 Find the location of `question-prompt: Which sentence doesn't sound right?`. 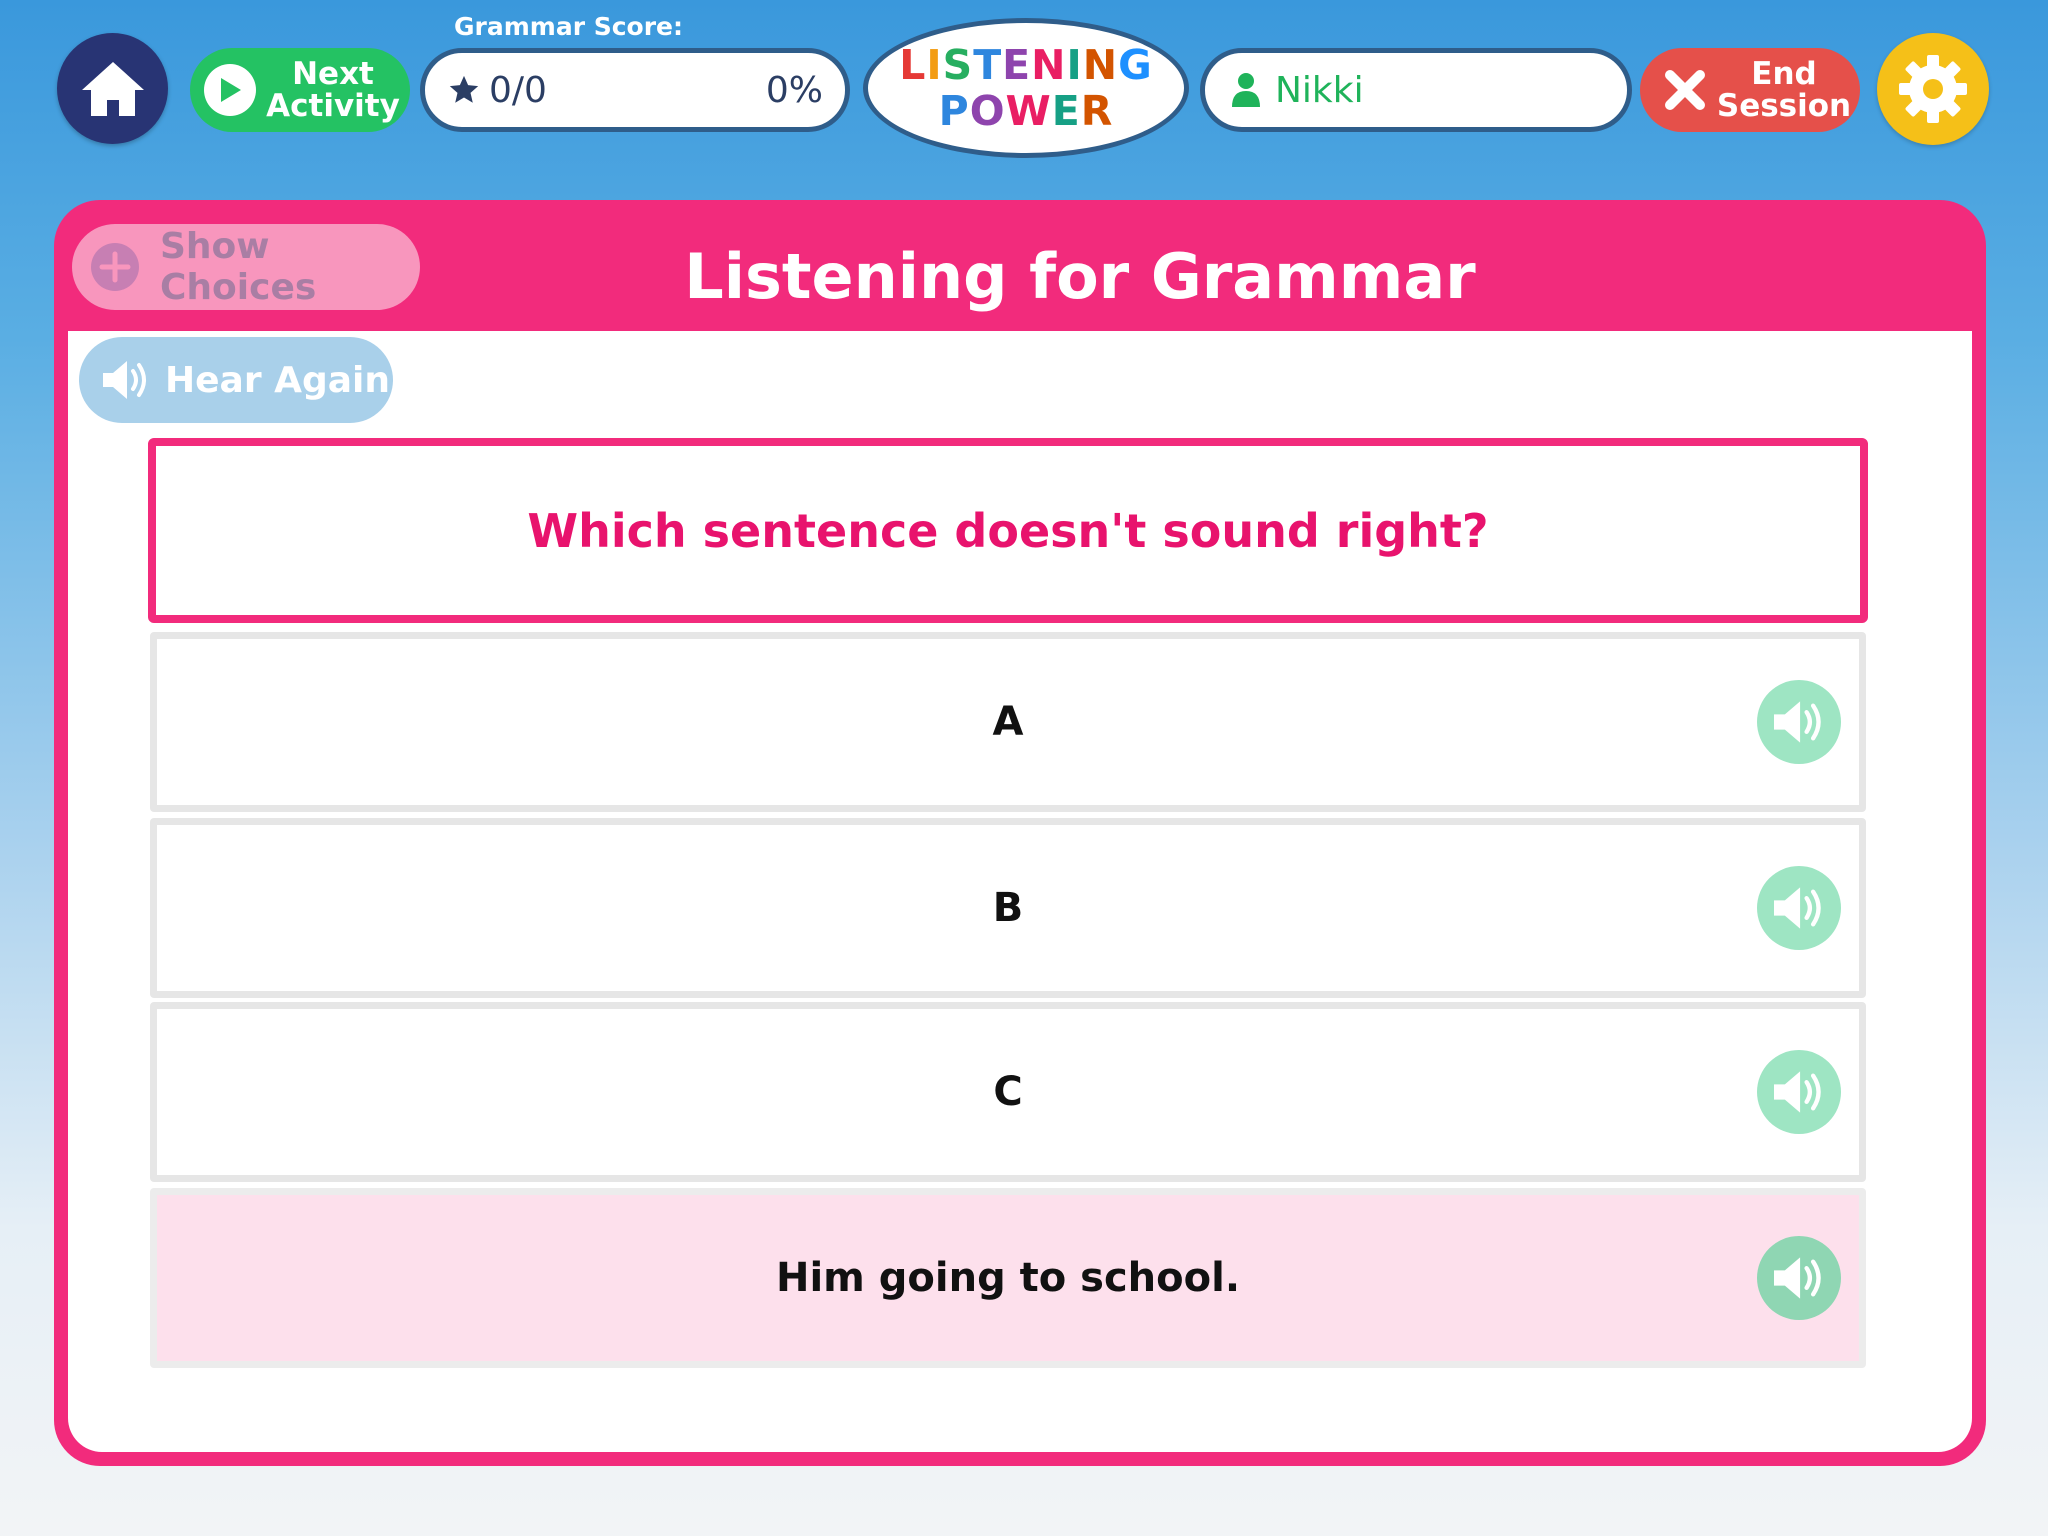

question-prompt: Which sentence doesn't sound right? is located at coordinates (1008, 530).